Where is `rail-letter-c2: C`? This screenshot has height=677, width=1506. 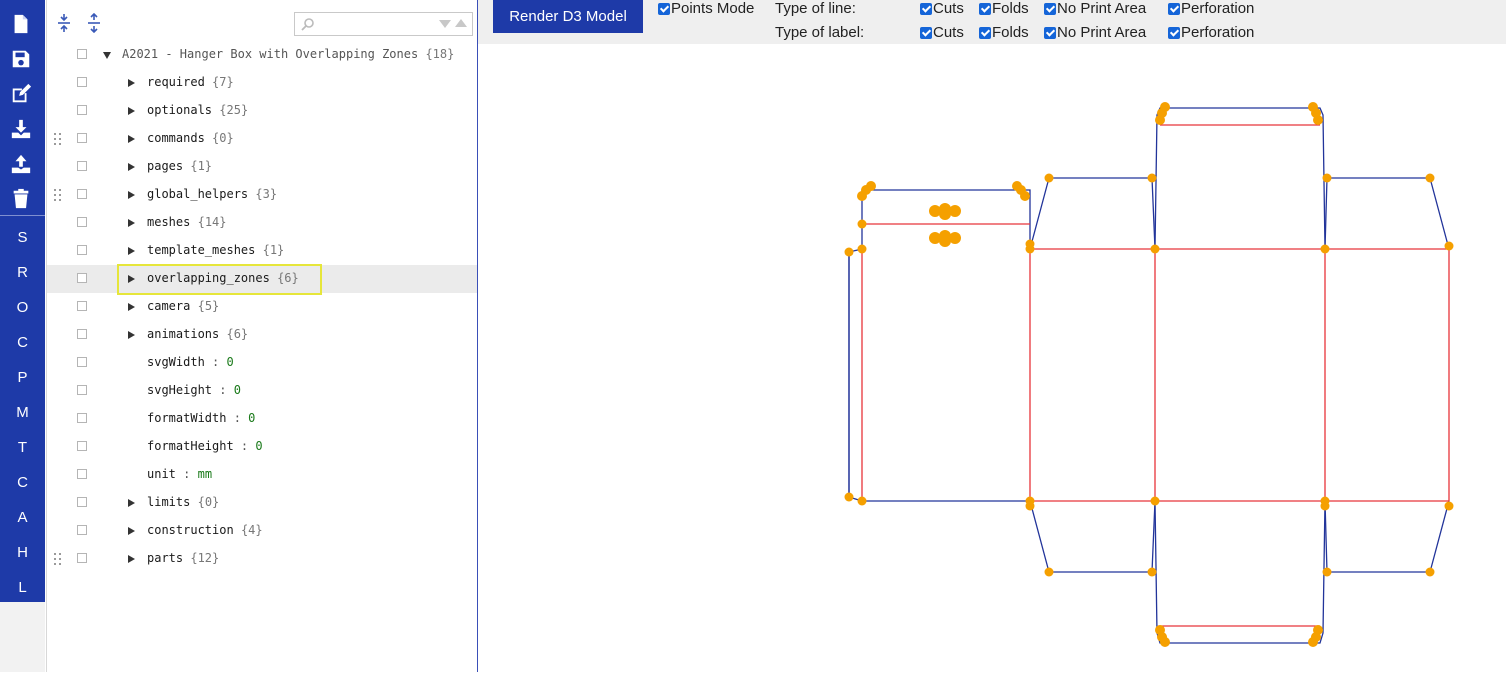
rail-letter-c2: C is located at coordinates (22, 482).